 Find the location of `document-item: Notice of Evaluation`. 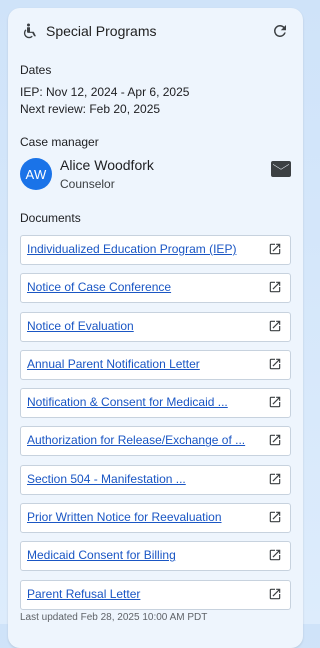

document-item: Notice of Evaluation is located at coordinates (155, 326).